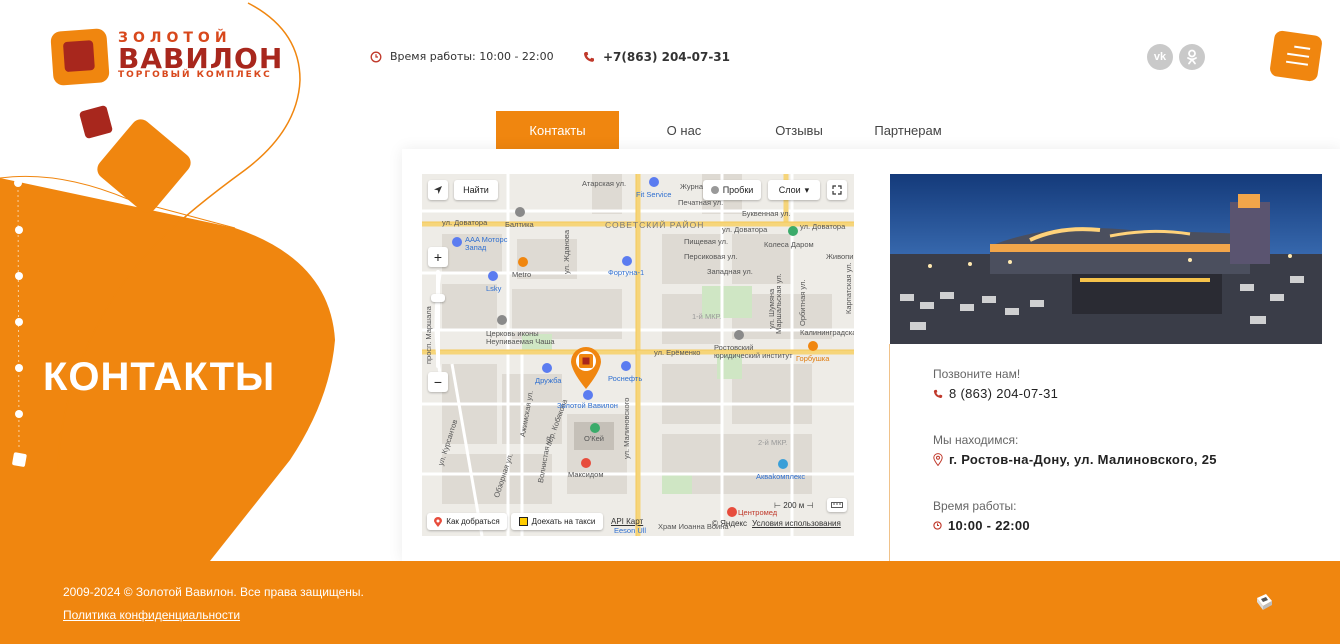 The width and height of the screenshot is (1340, 644). I want to click on layers-label: Слои, so click(789, 190).